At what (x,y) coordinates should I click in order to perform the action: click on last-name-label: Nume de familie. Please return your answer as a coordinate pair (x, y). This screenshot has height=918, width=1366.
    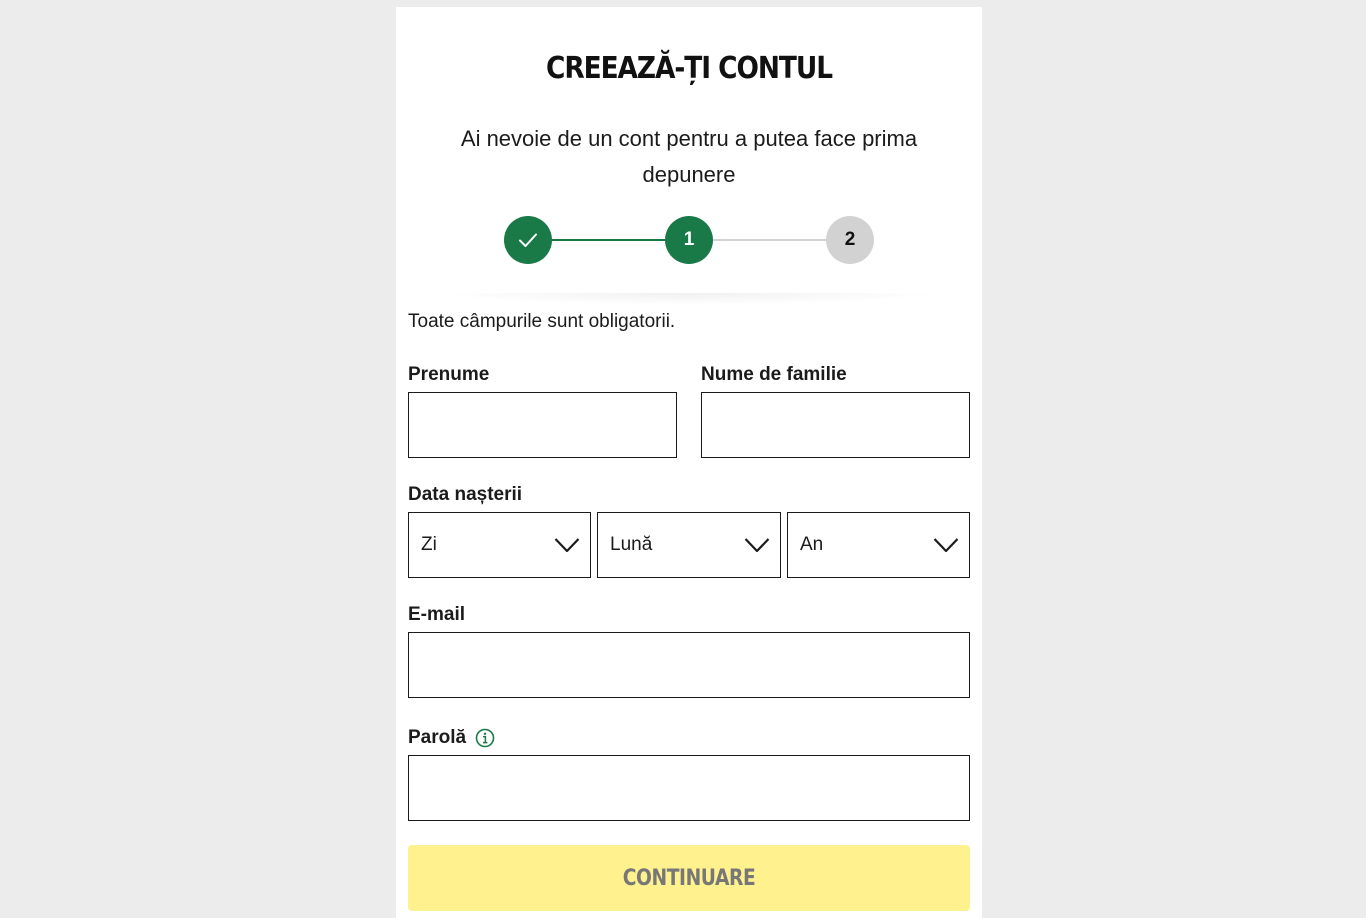
    Looking at the image, I should click on (774, 374).